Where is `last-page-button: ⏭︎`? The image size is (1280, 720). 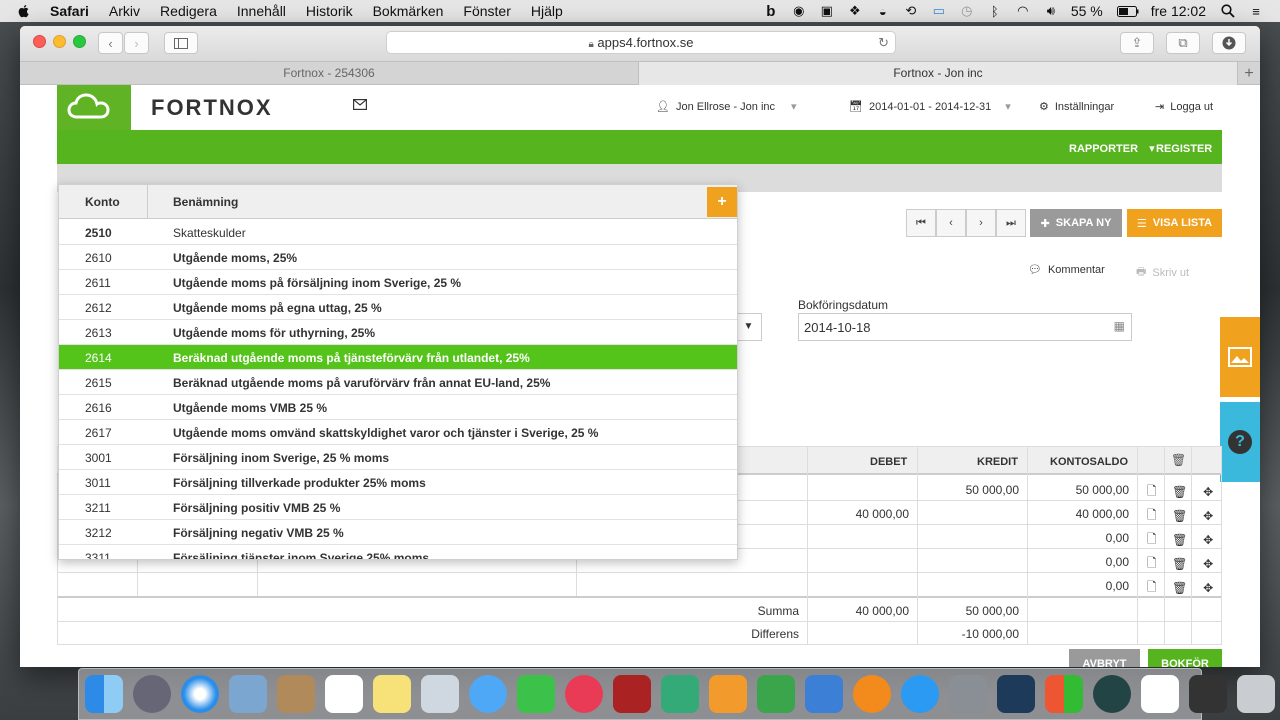
last-page-button: ⏭︎ is located at coordinates (1011, 223).